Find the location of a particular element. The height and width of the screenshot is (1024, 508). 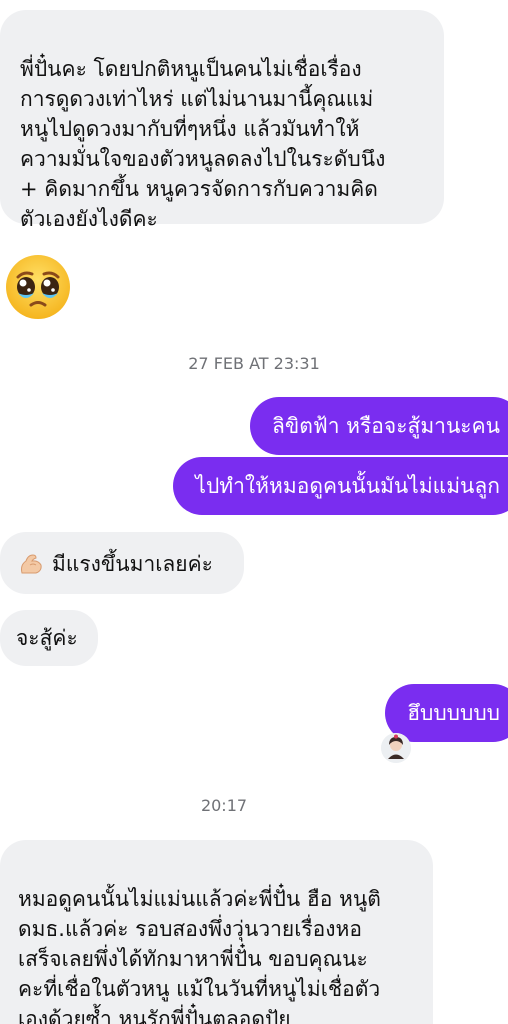

outgoing-message: ลิขิตฟ้า หรือจะสู้มานะคน is located at coordinates (378, 426).